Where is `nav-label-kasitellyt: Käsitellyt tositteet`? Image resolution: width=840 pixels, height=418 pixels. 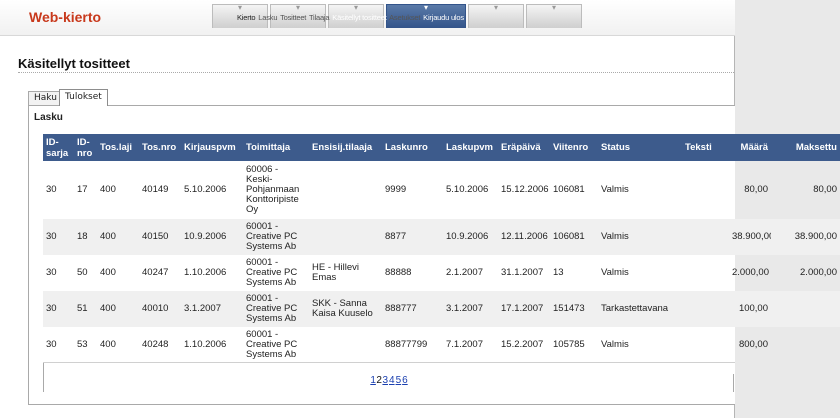
nav-label-kasitellyt: Käsitellyt tositteet is located at coordinates (359, 17).